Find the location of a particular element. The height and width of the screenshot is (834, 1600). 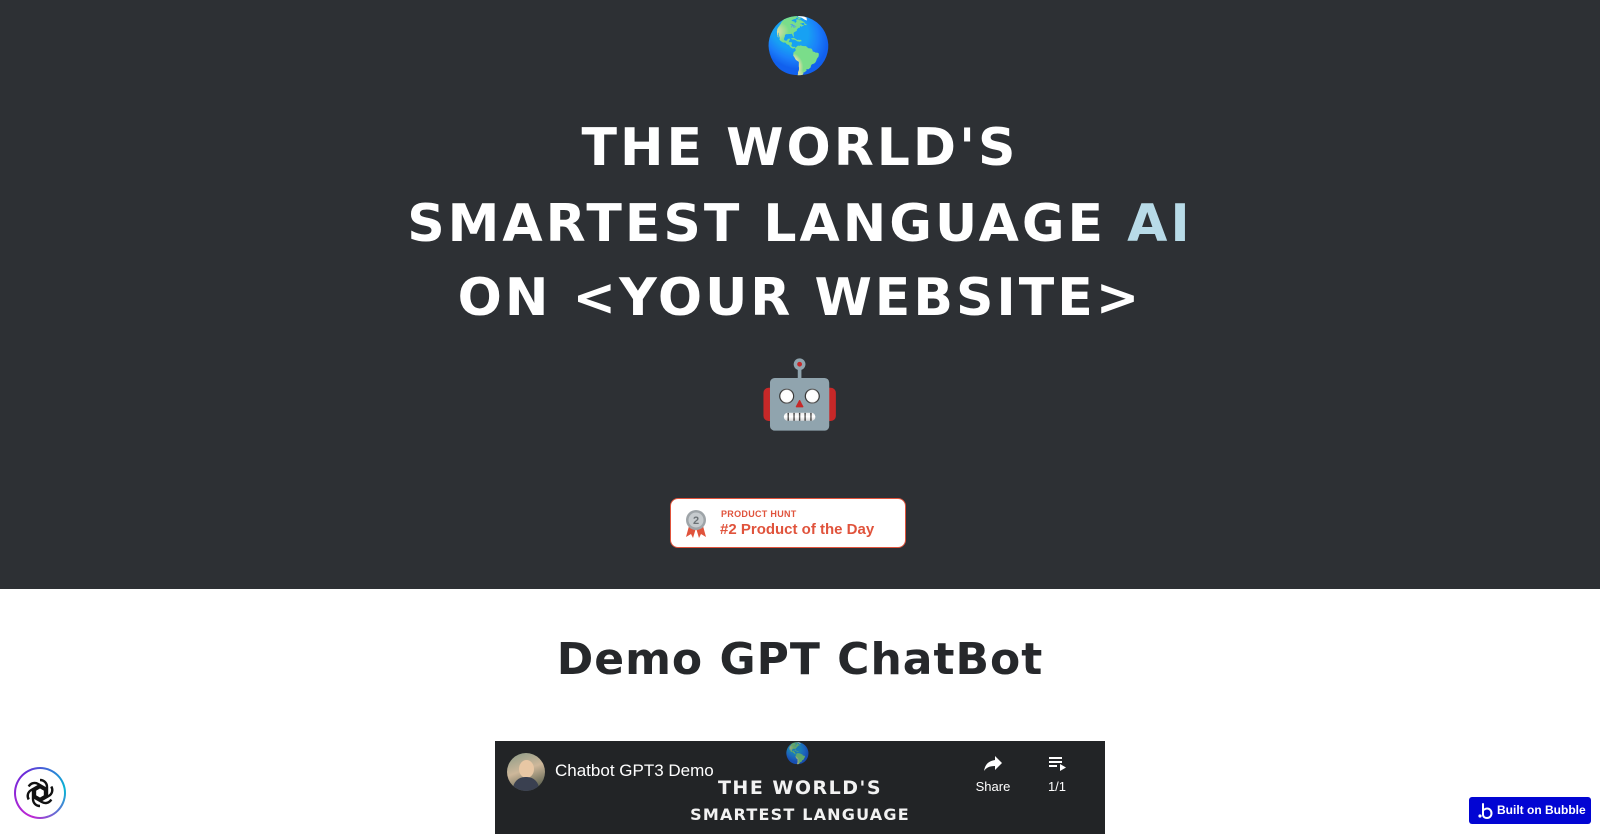

playlist-button: 1/1 is located at coordinates (1057, 772).